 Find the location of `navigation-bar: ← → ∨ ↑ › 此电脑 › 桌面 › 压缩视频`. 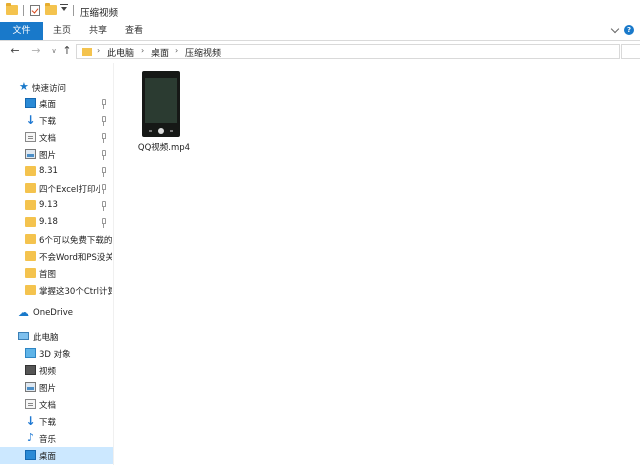

navigation-bar: ← → ∨ ↑ › 此电脑 › 桌面 › 压缩视频 is located at coordinates (320, 52).